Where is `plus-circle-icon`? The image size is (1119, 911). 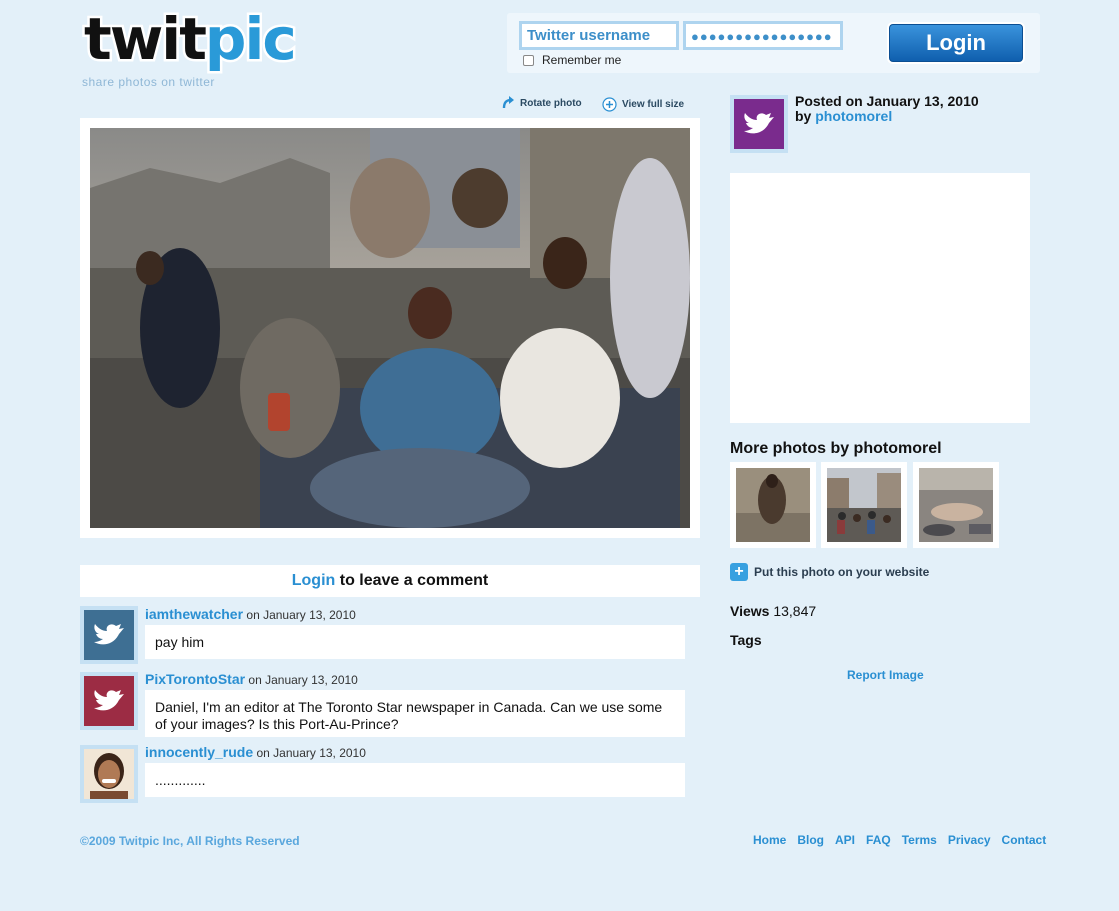
plus-circle-icon is located at coordinates (609, 104).